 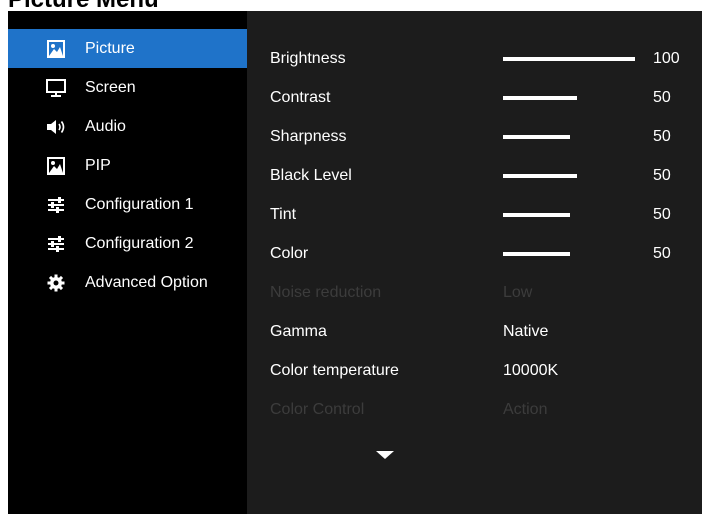 What do you see at coordinates (110, 87) in the screenshot?
I see `sidebar-item-label: Screen` at bounding box center [110, 87].